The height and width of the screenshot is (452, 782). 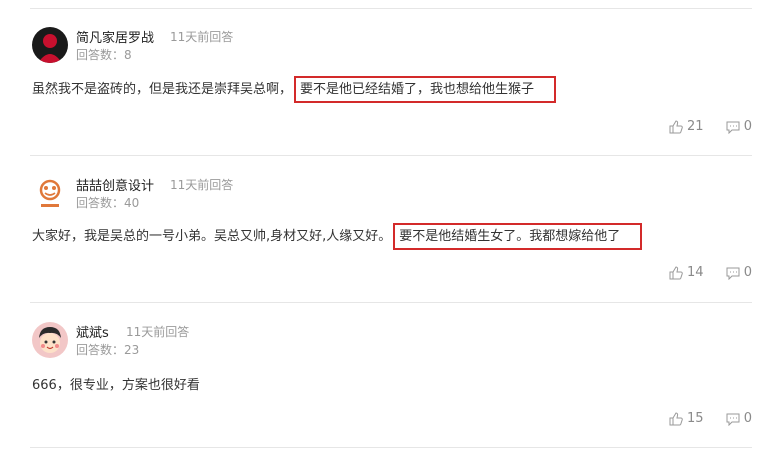 What do you see at coordinates (695, 418) in the screenshot?
I see `like-count: 15` at bounding box center [695, 418].